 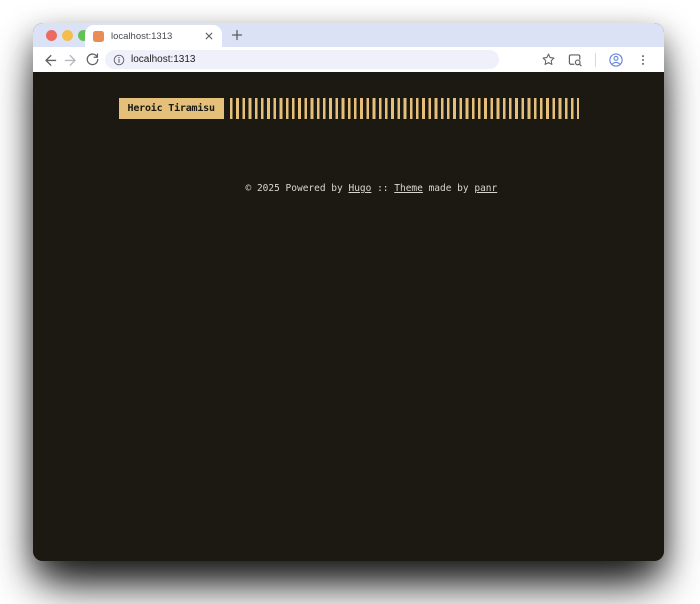 I want to click on browser-toolbar: localhost:1313, so click(x=348, y=59).